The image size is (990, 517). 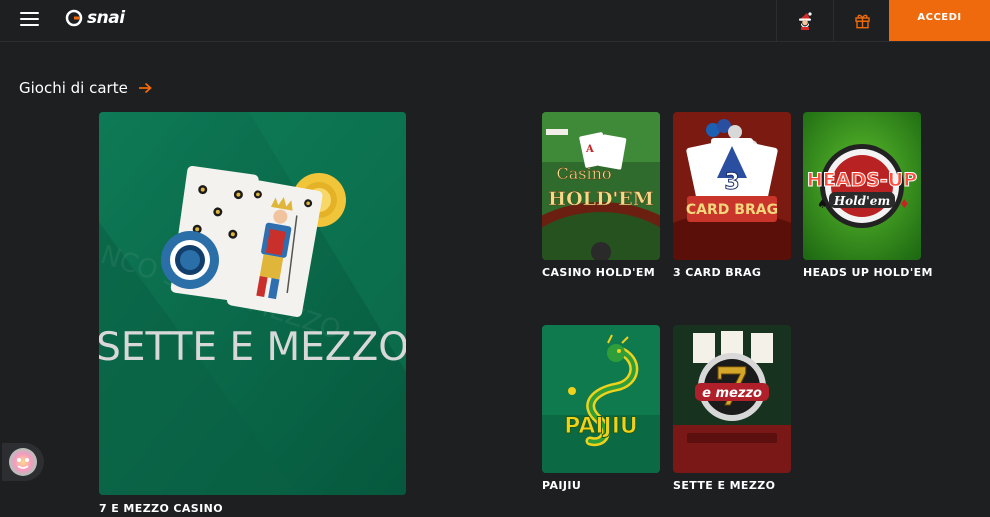 What do you see at coordinates (939, 20) in the screenshot?
I see `login-button: ACCEDI` at bounding box center [939, 20].